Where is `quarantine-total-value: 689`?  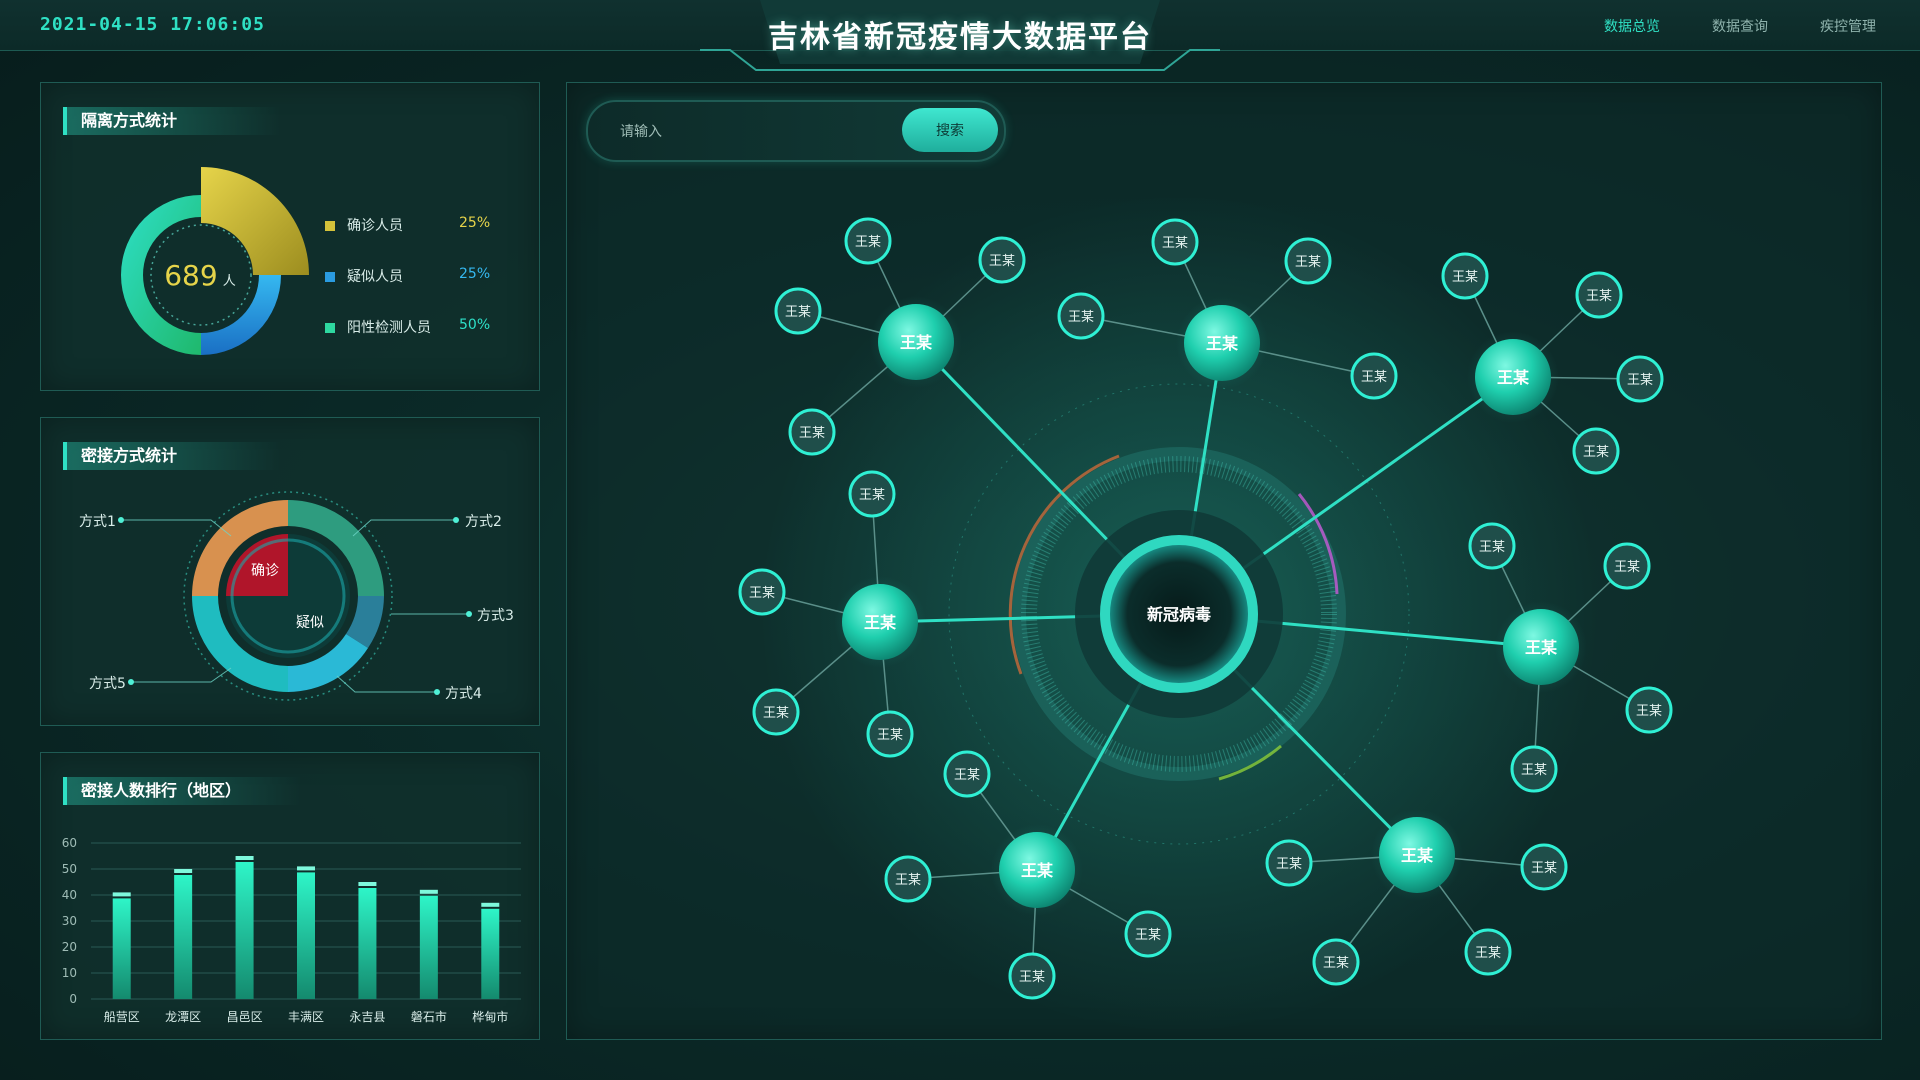 quarantine-total-value: 689 is located at coordinates (191, 275).